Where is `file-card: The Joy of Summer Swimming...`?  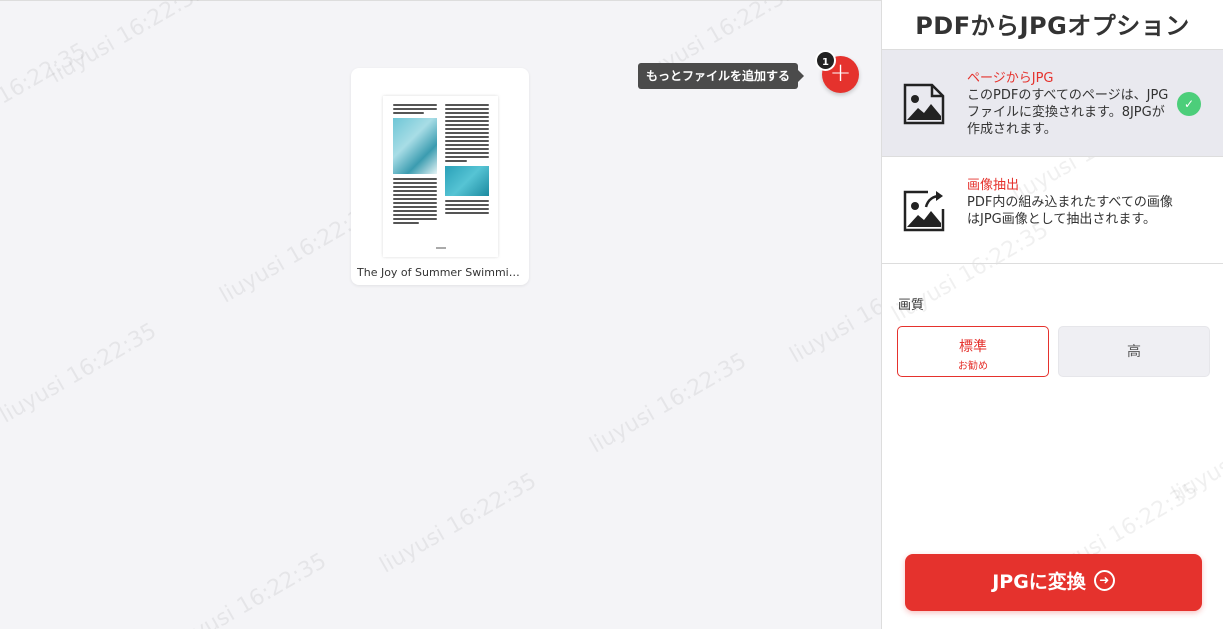
file-card: The Joy of Summer Swimming... is located at coordinates (440, 176).